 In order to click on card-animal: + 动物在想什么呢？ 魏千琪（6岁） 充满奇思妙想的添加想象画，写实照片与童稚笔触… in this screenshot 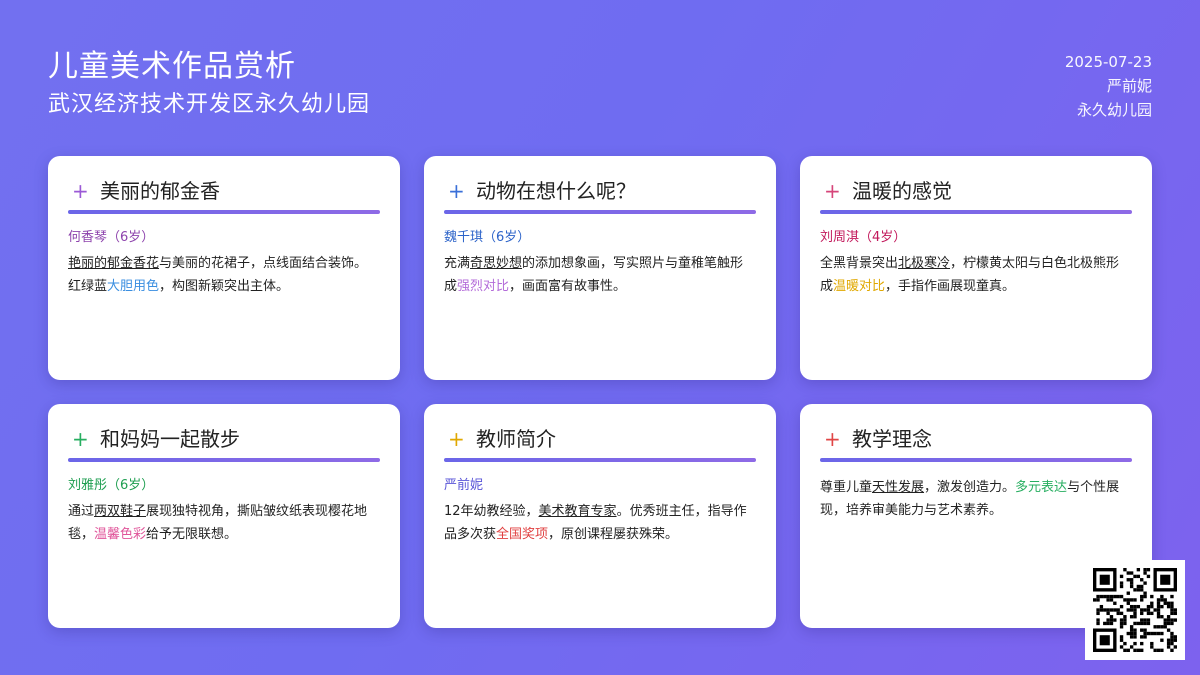, I will do `click(600, 268)`.